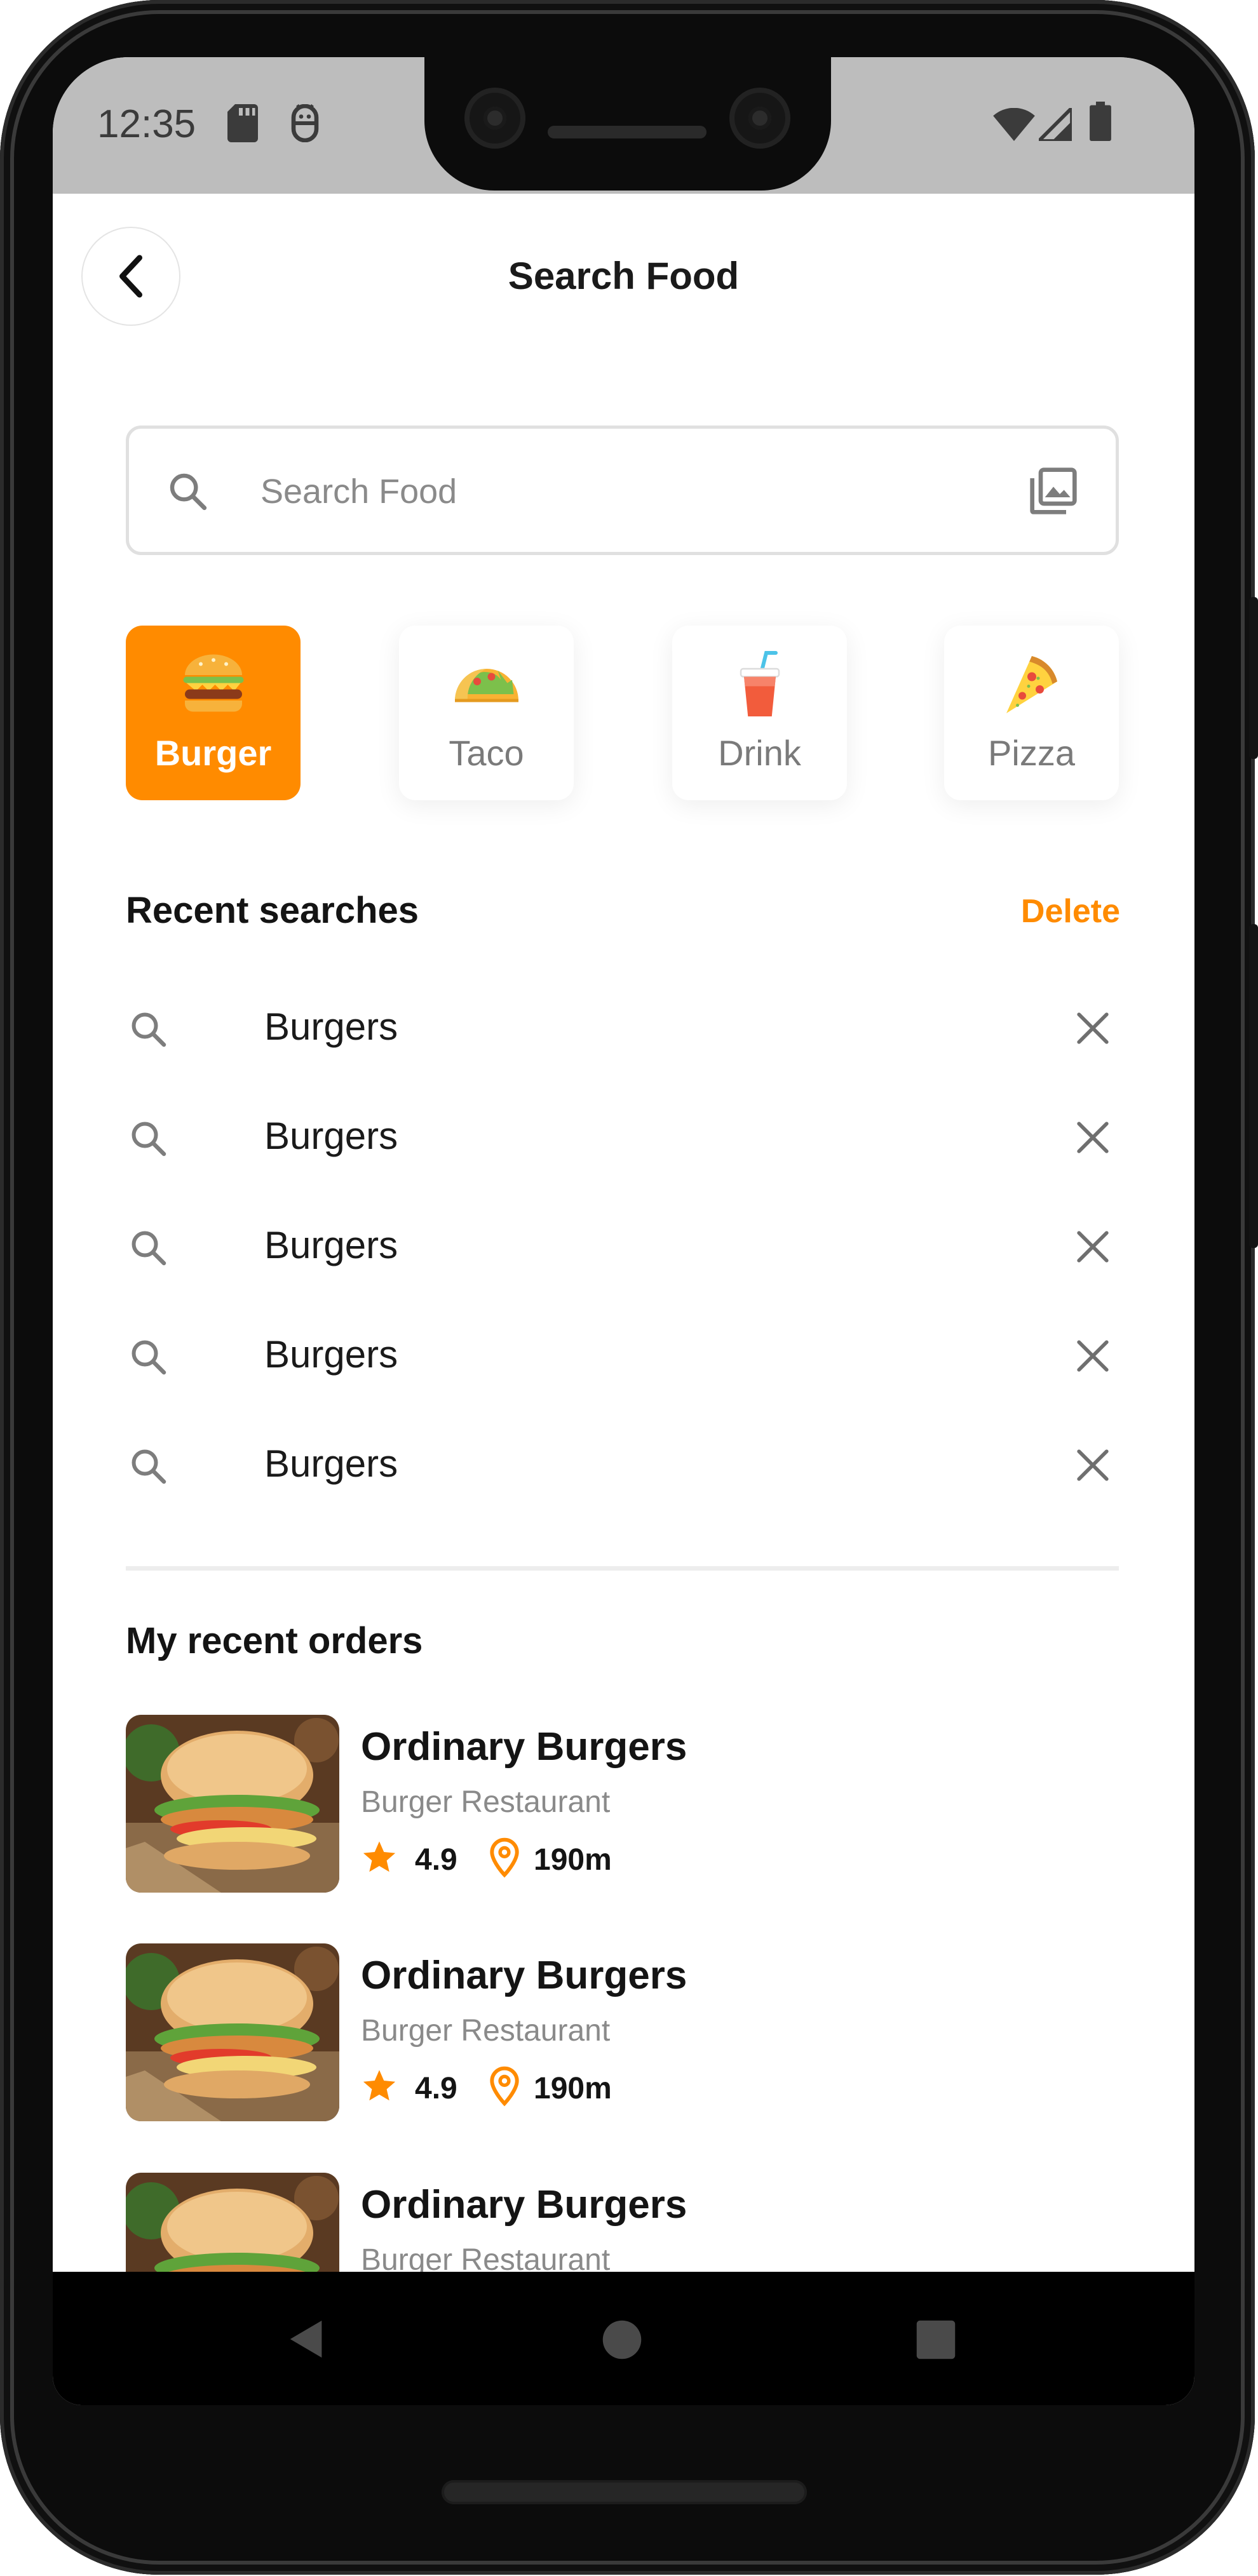 This screenshot has height=2576, width=1258. I want to click on volume-button, so click(1253, 1086).